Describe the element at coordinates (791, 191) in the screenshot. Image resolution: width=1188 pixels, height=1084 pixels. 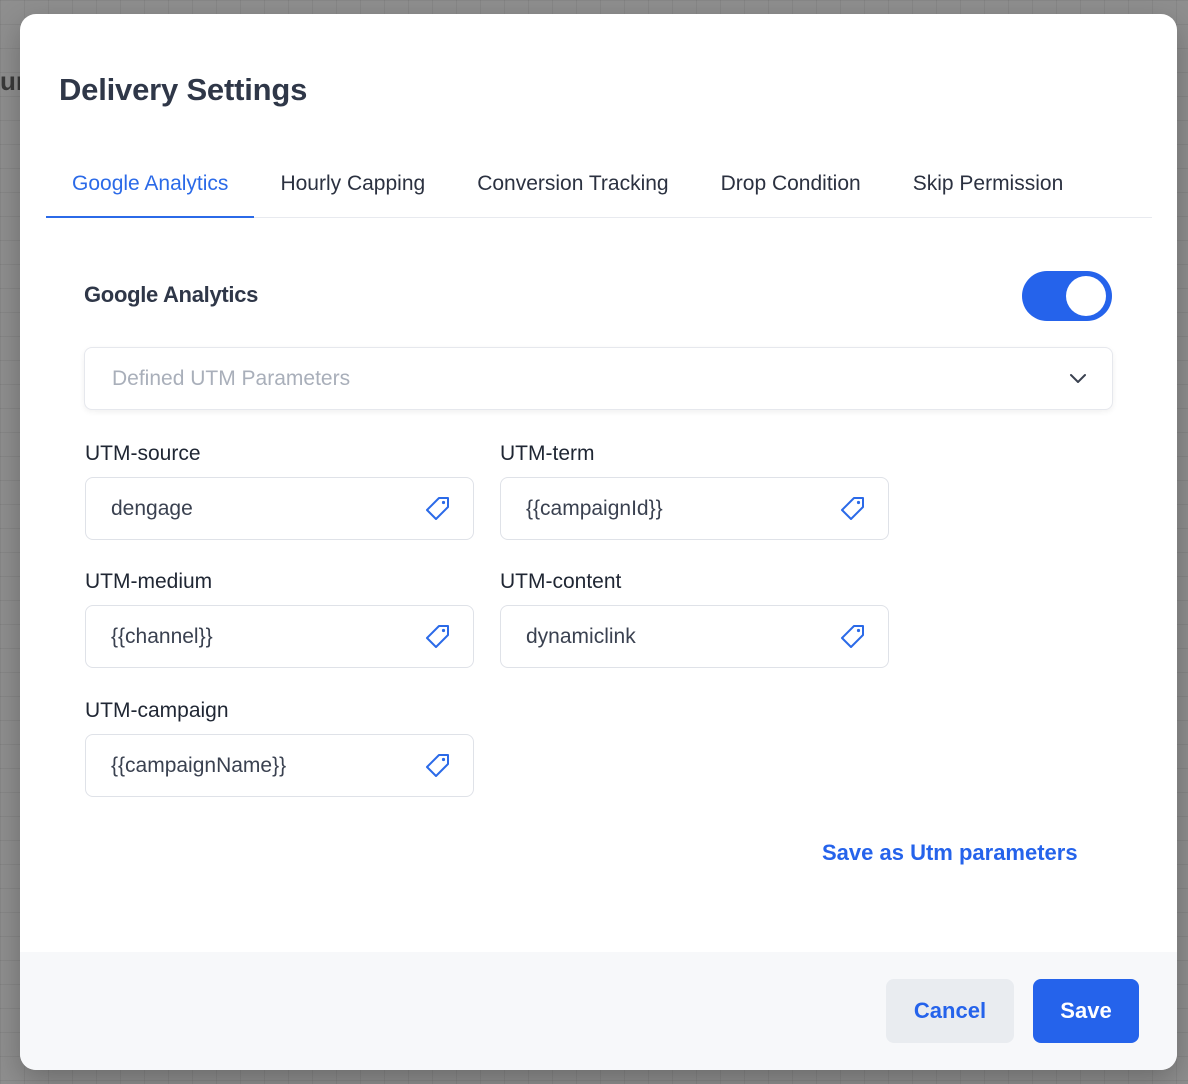
I see `tab-drop-condition: Drop Condition` at that location.